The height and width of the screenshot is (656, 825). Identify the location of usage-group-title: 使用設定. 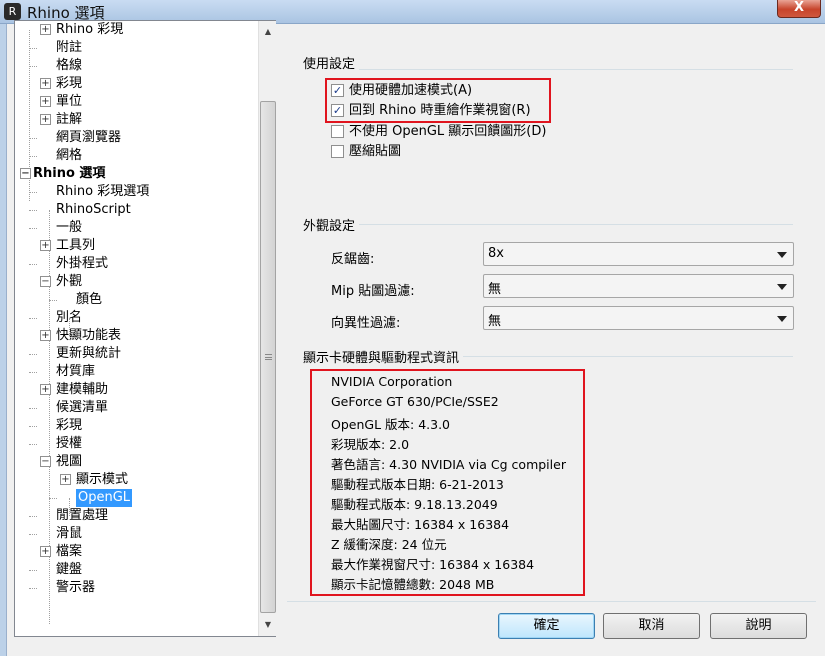
(331, 62).